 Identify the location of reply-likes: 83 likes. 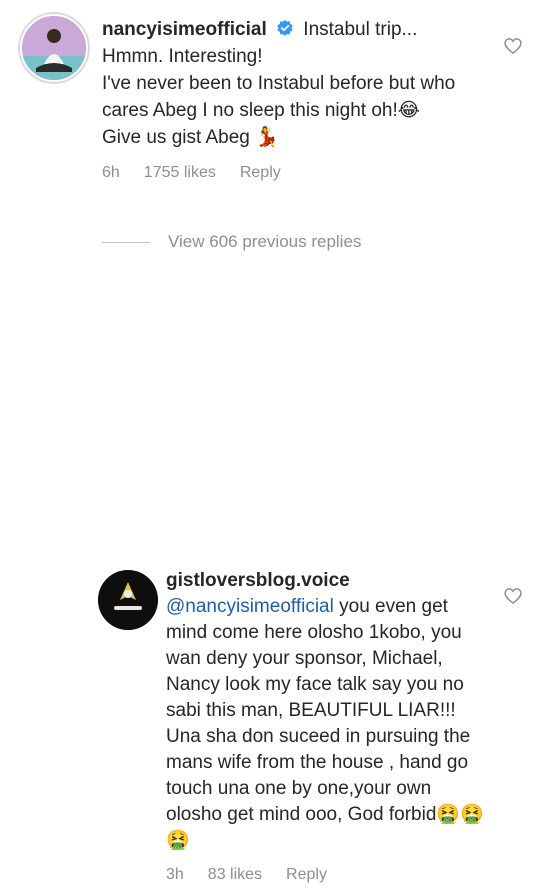
(235, 875).